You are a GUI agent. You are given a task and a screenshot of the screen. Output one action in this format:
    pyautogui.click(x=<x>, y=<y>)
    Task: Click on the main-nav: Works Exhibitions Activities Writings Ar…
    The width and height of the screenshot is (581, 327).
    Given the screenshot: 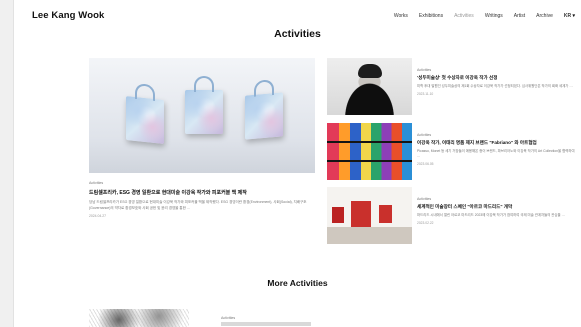 What is the action you would take?
    pyautogui.click(x=484, y=16)
    